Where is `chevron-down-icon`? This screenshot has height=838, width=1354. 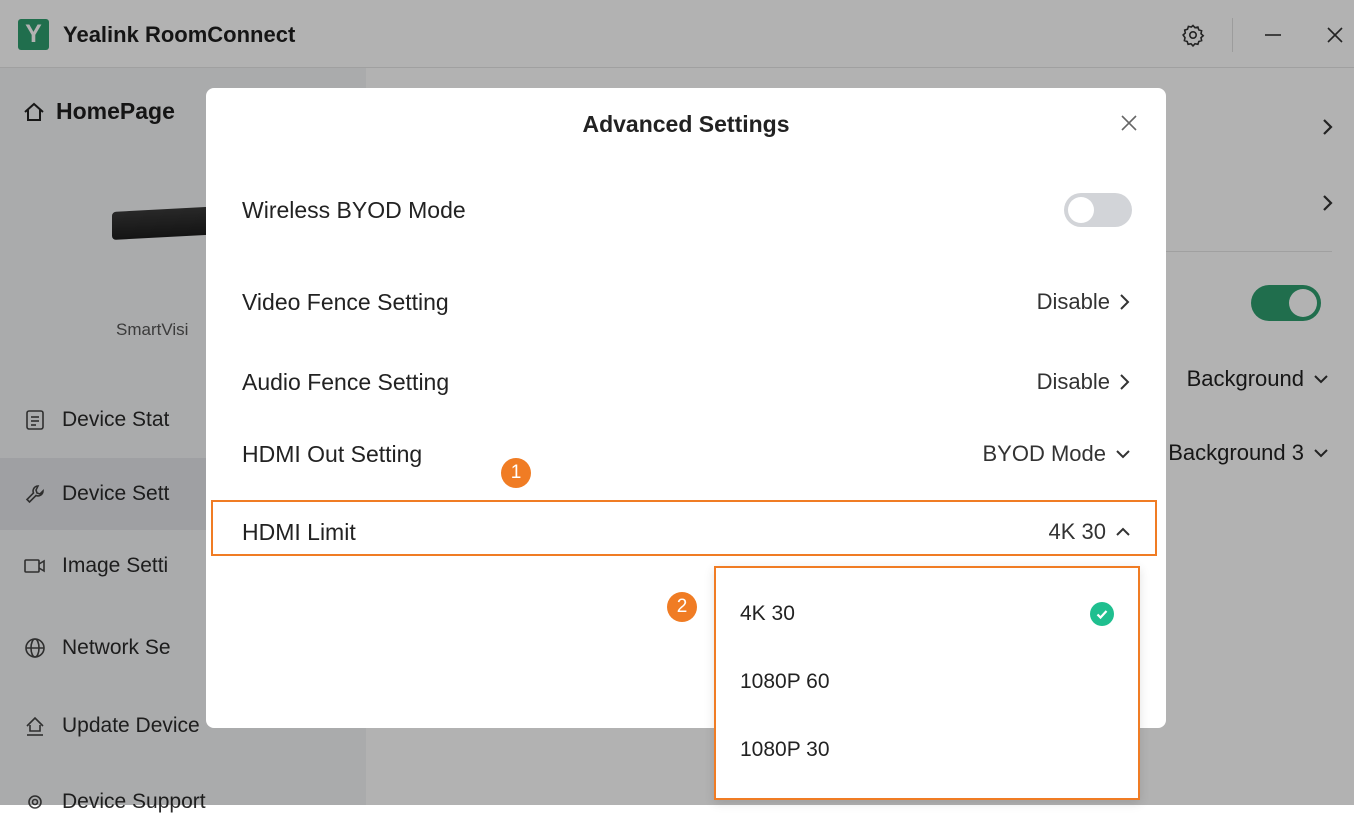
chevron-down-icon is located at coordinates (1123, 454).